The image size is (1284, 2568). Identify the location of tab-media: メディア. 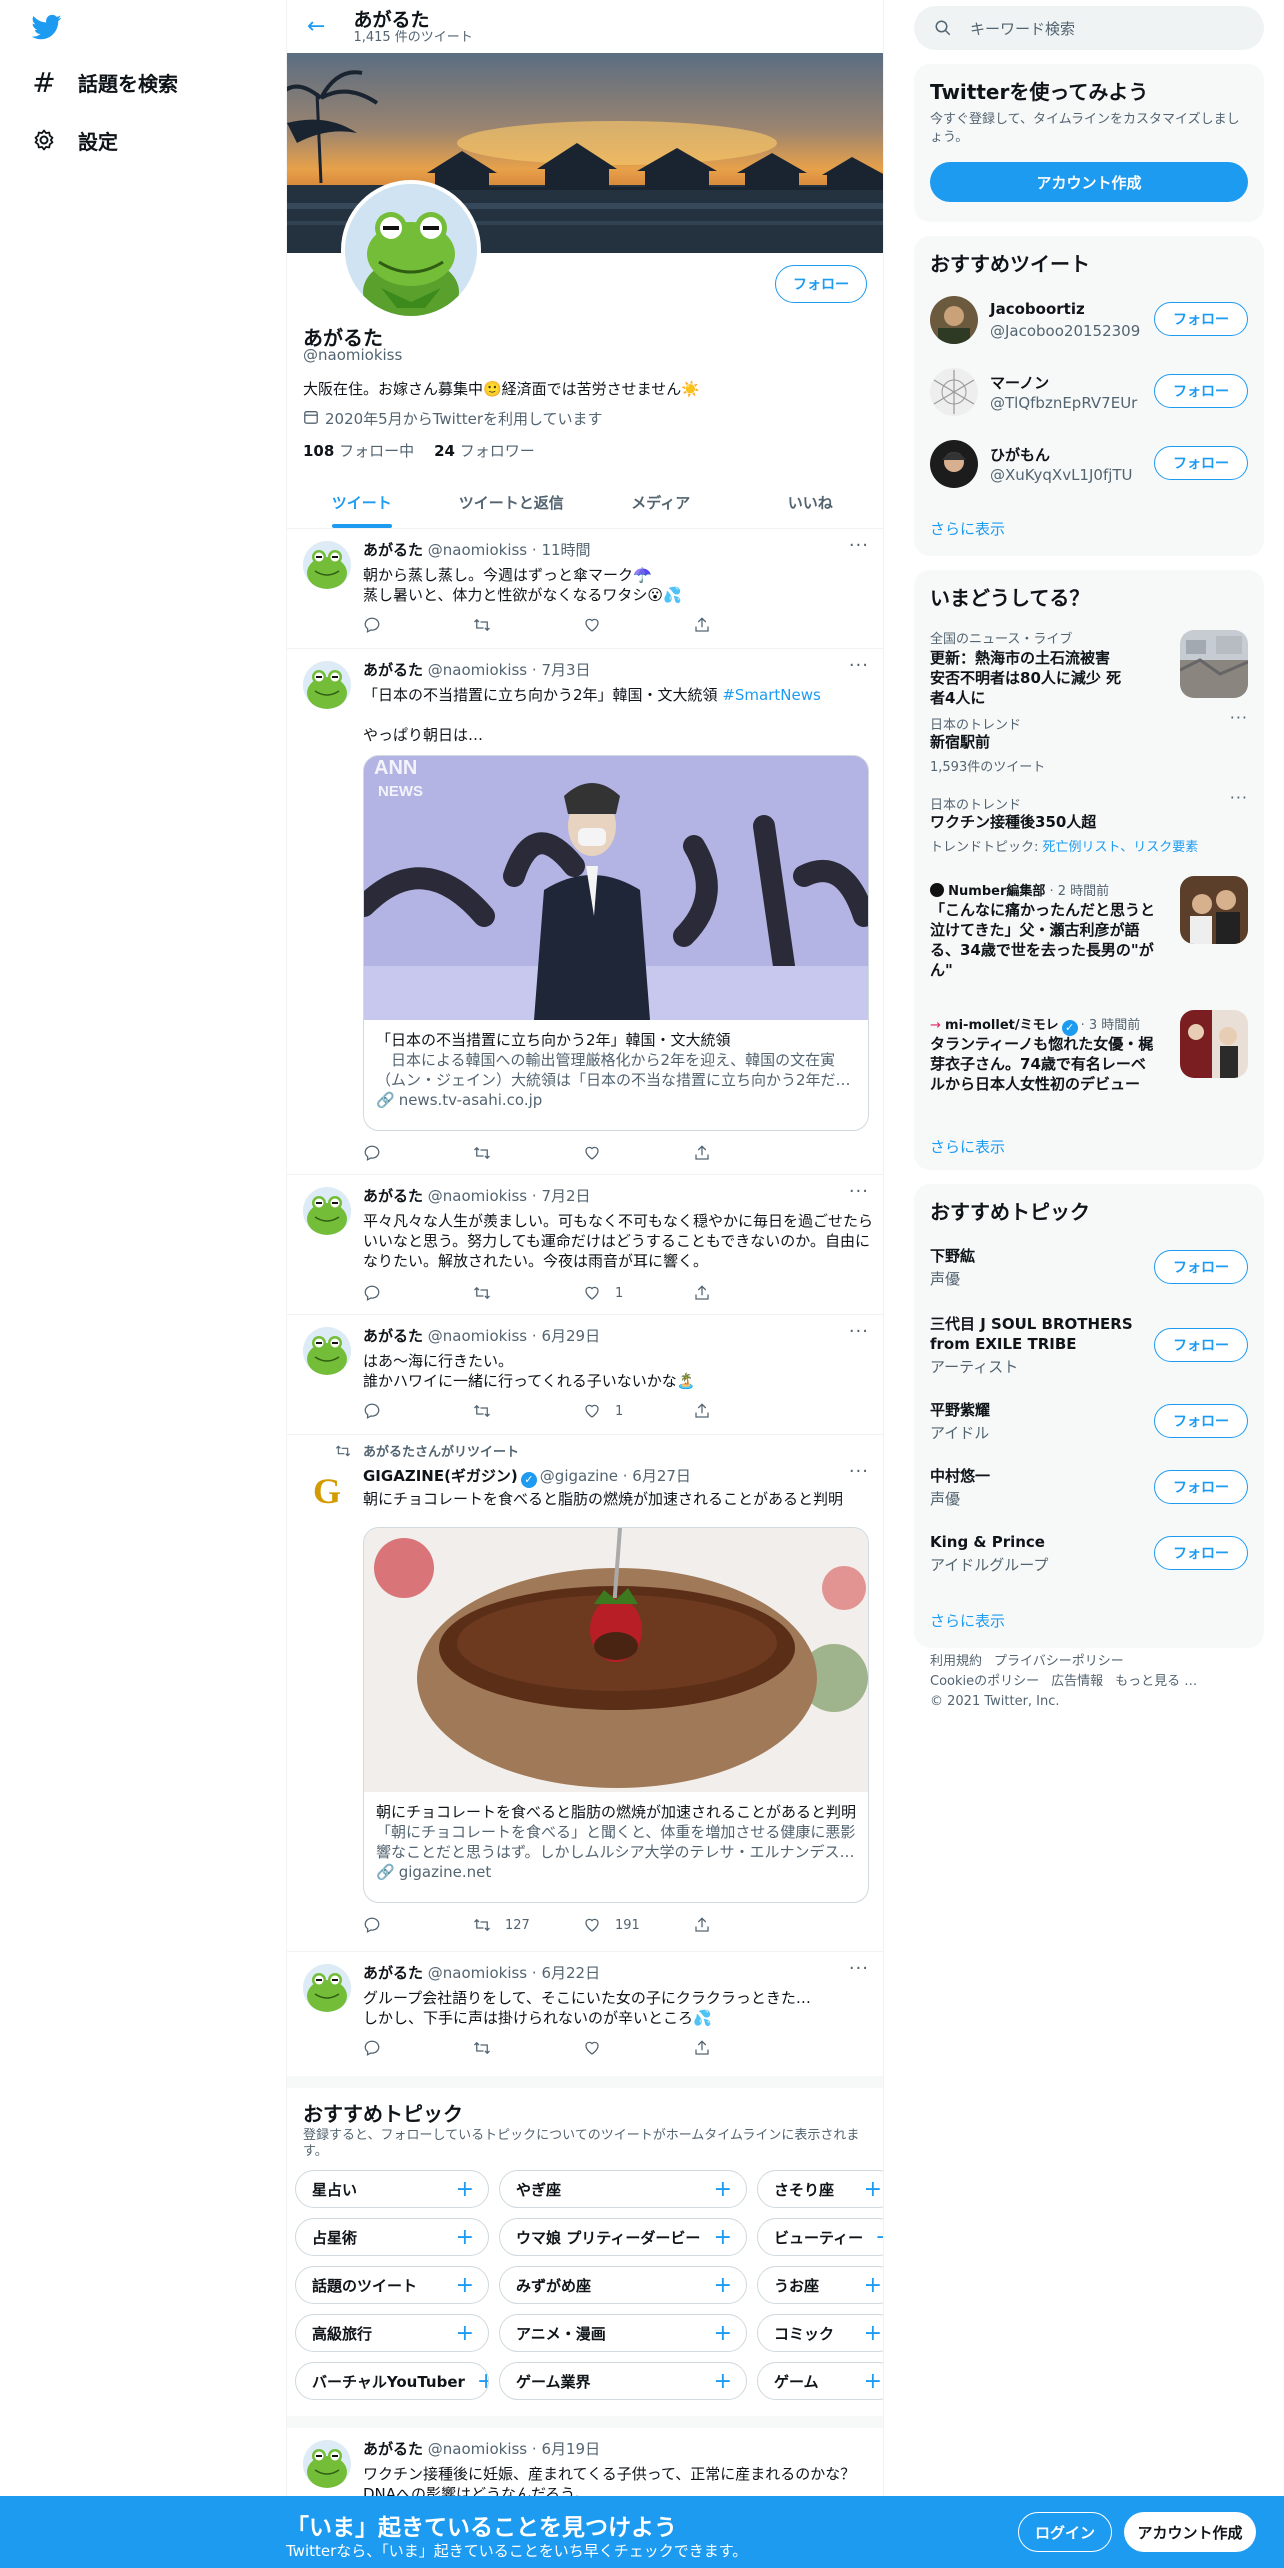
(661, 502).